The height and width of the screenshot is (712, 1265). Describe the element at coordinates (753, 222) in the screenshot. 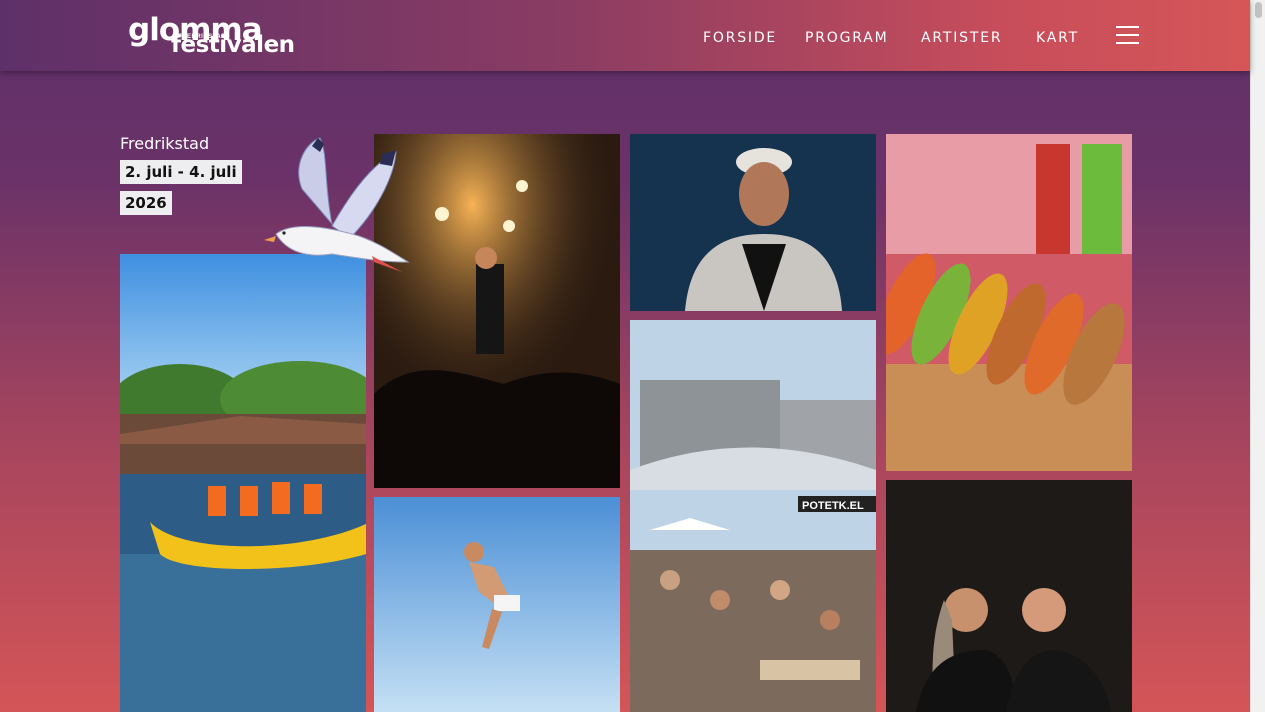

I see `photo-artist-portrait` at that location.